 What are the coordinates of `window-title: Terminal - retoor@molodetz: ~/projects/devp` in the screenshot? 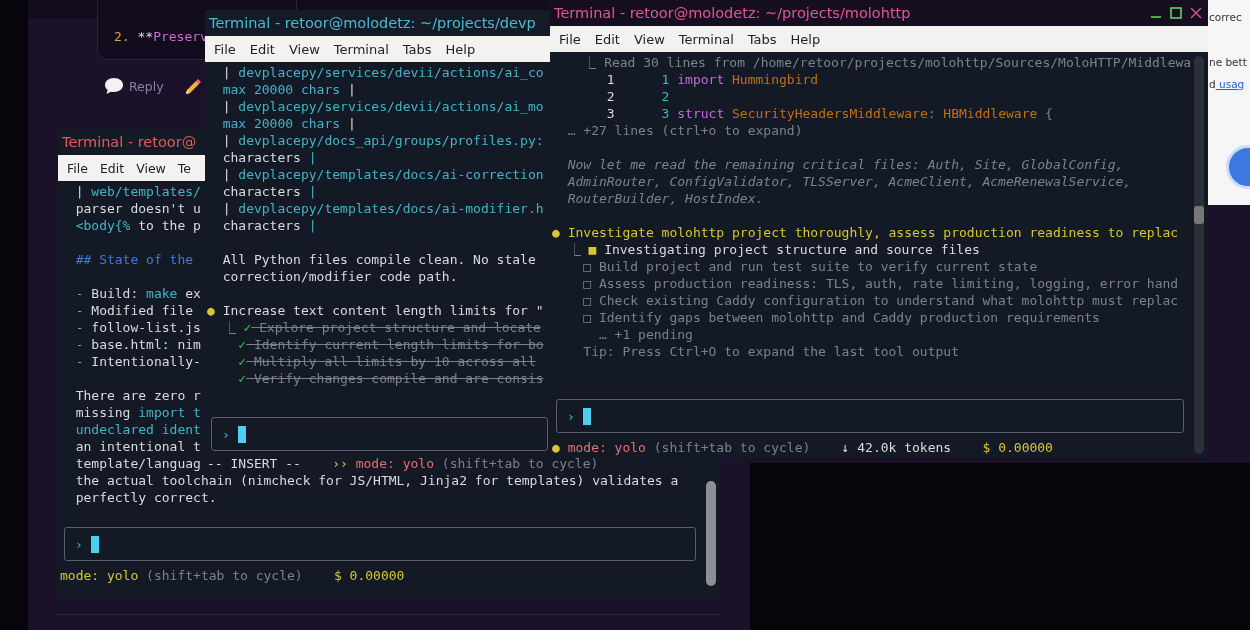 It's located at (372, 23).